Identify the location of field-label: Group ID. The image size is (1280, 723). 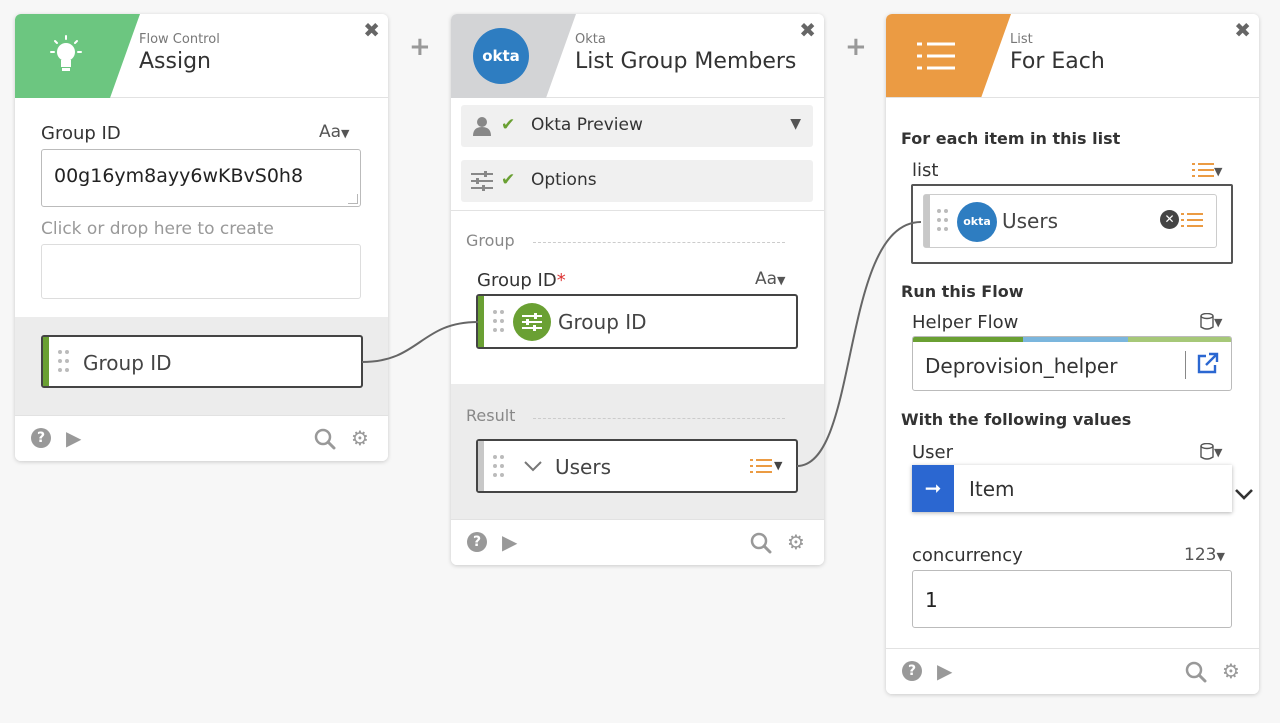
(81, 133).